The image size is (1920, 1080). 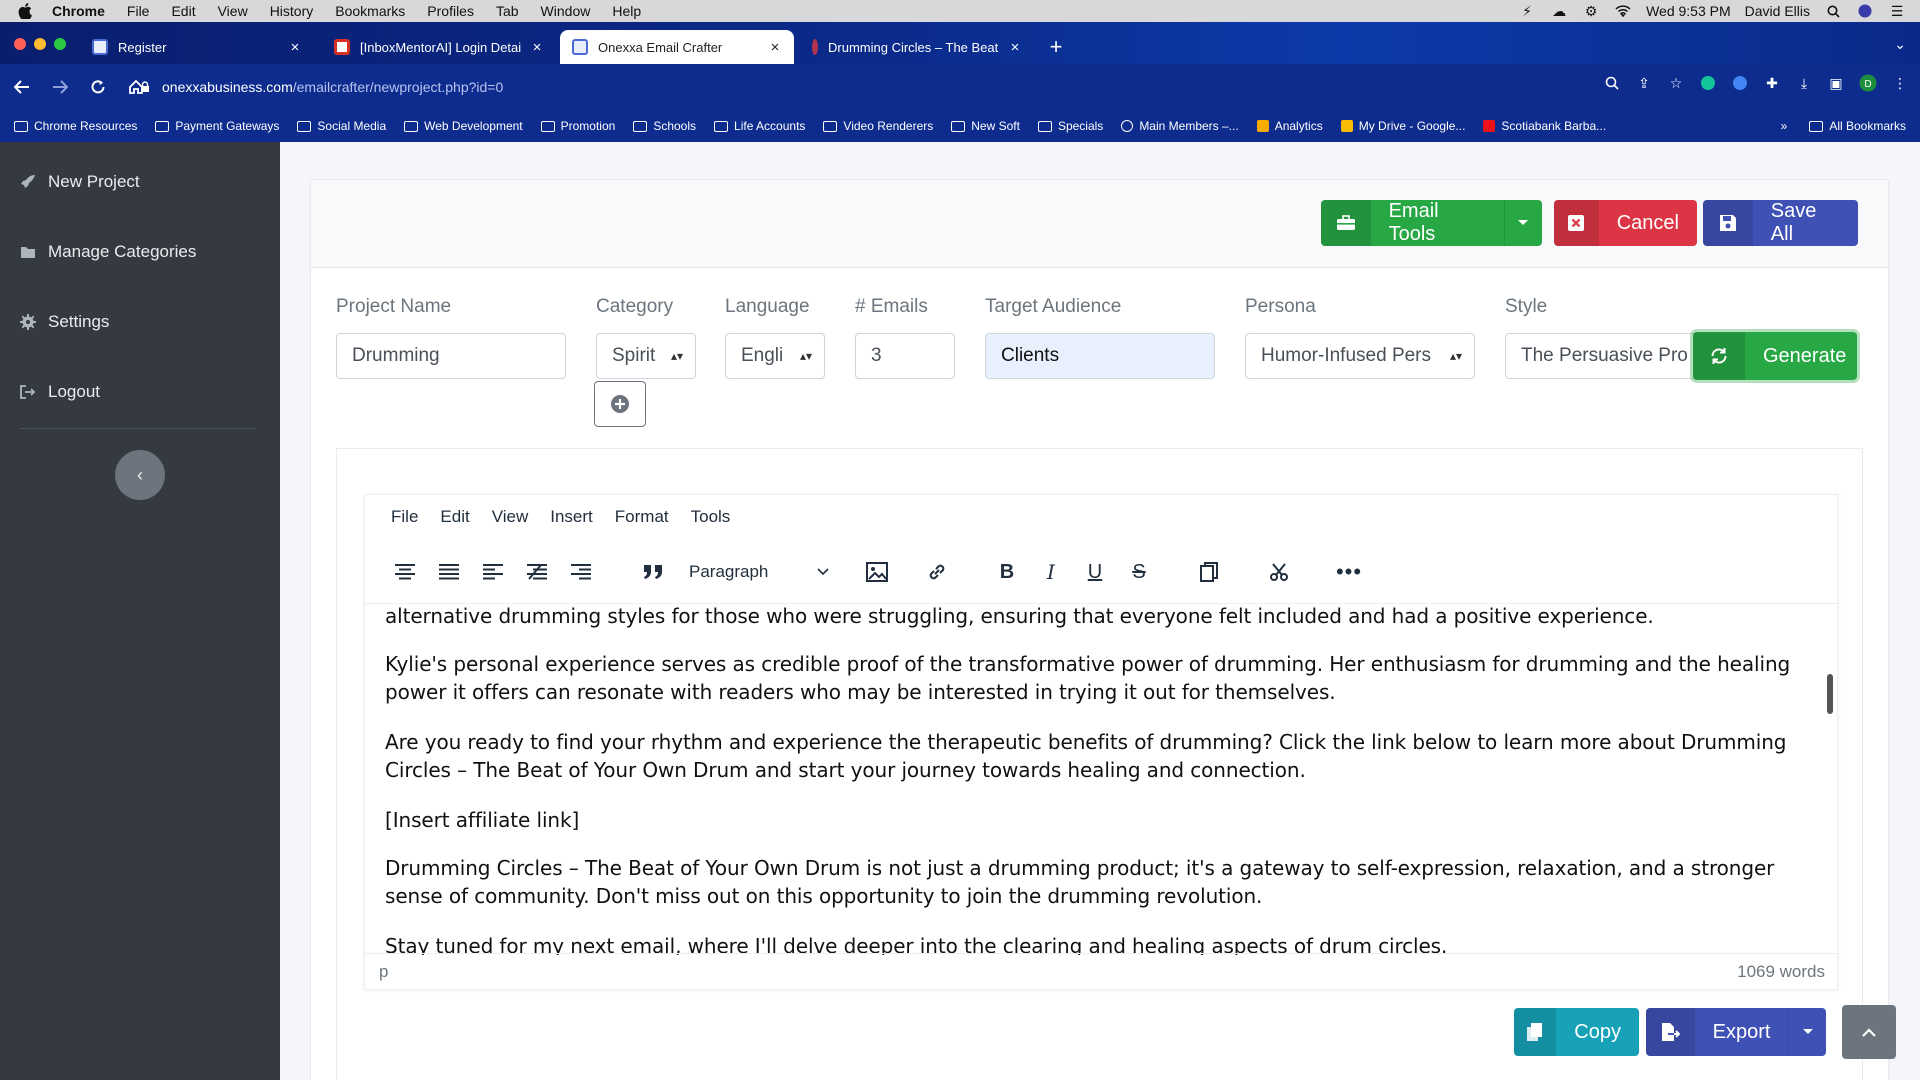 I want to click on control-center-icon: ☰, so click(x=1897, y=11).